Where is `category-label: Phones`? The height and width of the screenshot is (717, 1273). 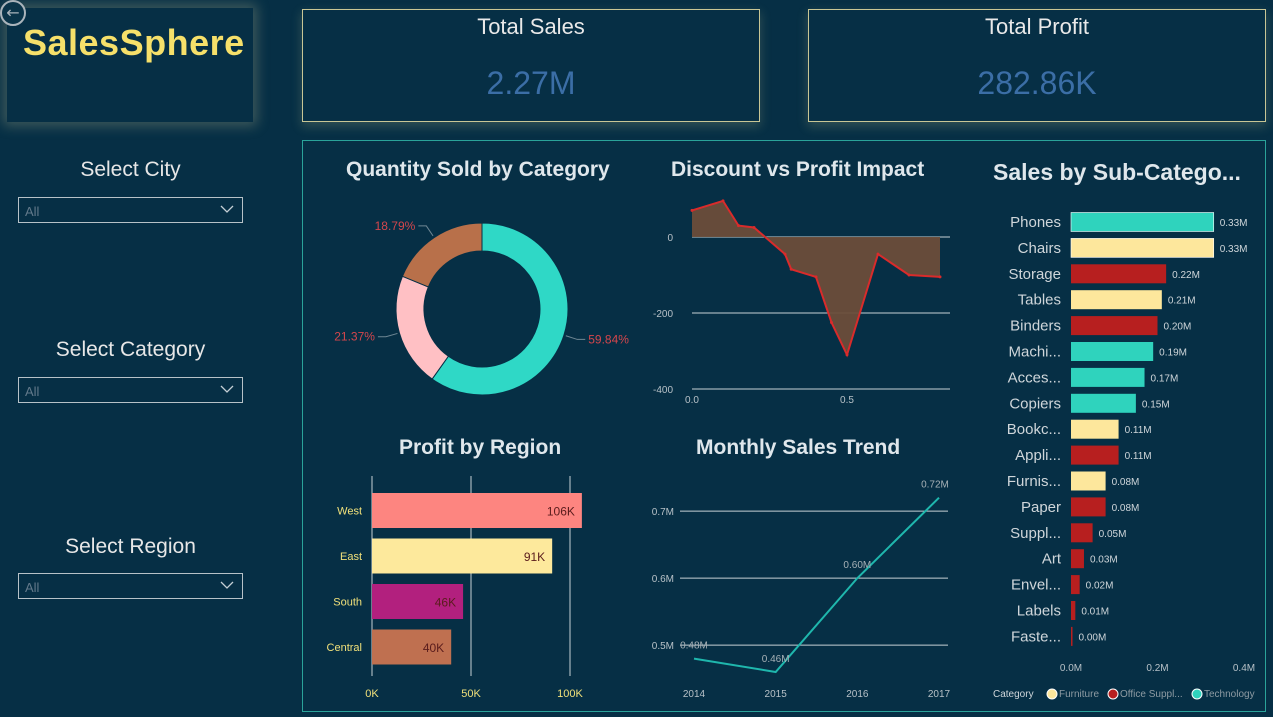
category-label: Phones is located at coordinates (1035, 222).